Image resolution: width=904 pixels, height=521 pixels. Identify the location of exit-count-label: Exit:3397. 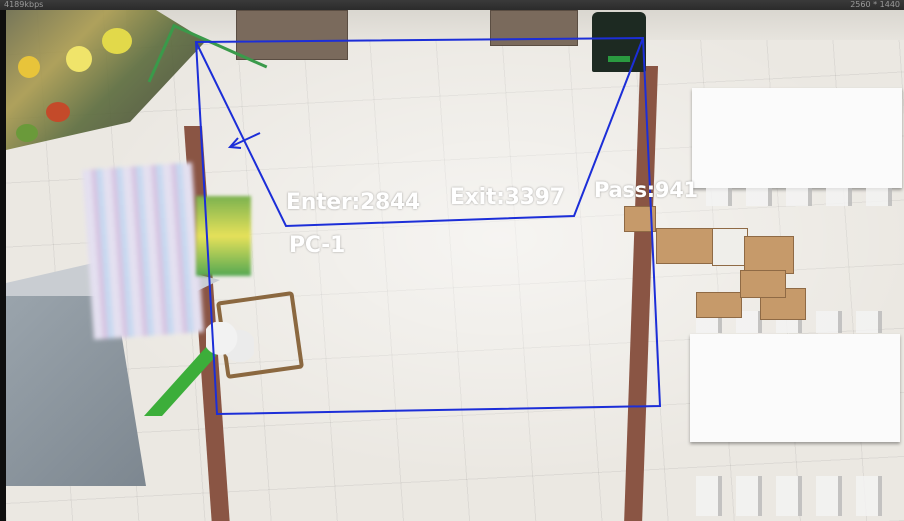
(507, 197).